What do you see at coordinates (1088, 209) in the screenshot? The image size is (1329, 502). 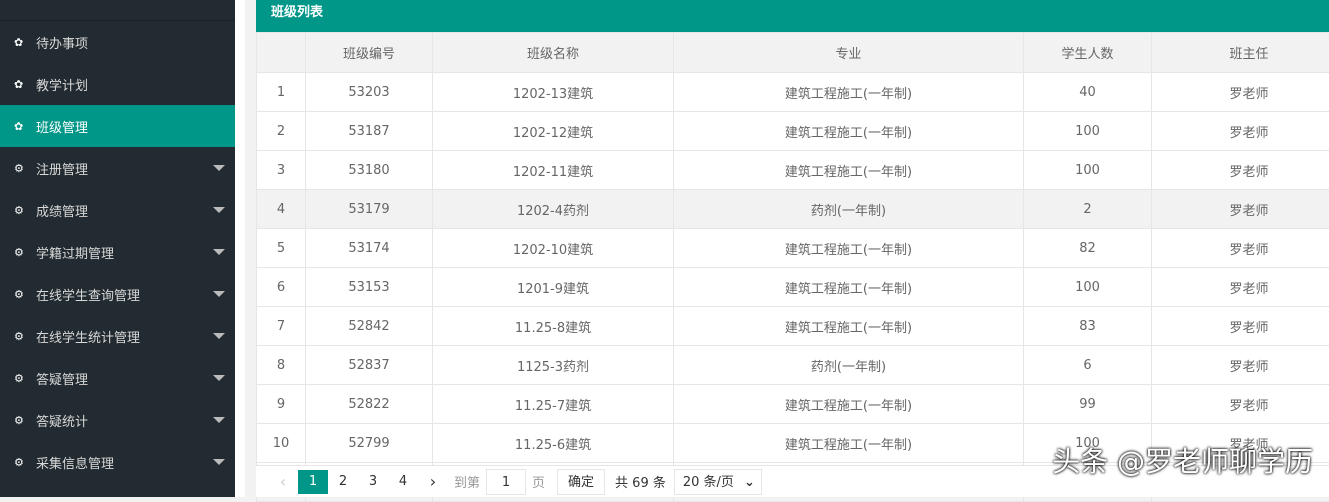 I see `table-cell: 2` at bounding box center [1088, 209].